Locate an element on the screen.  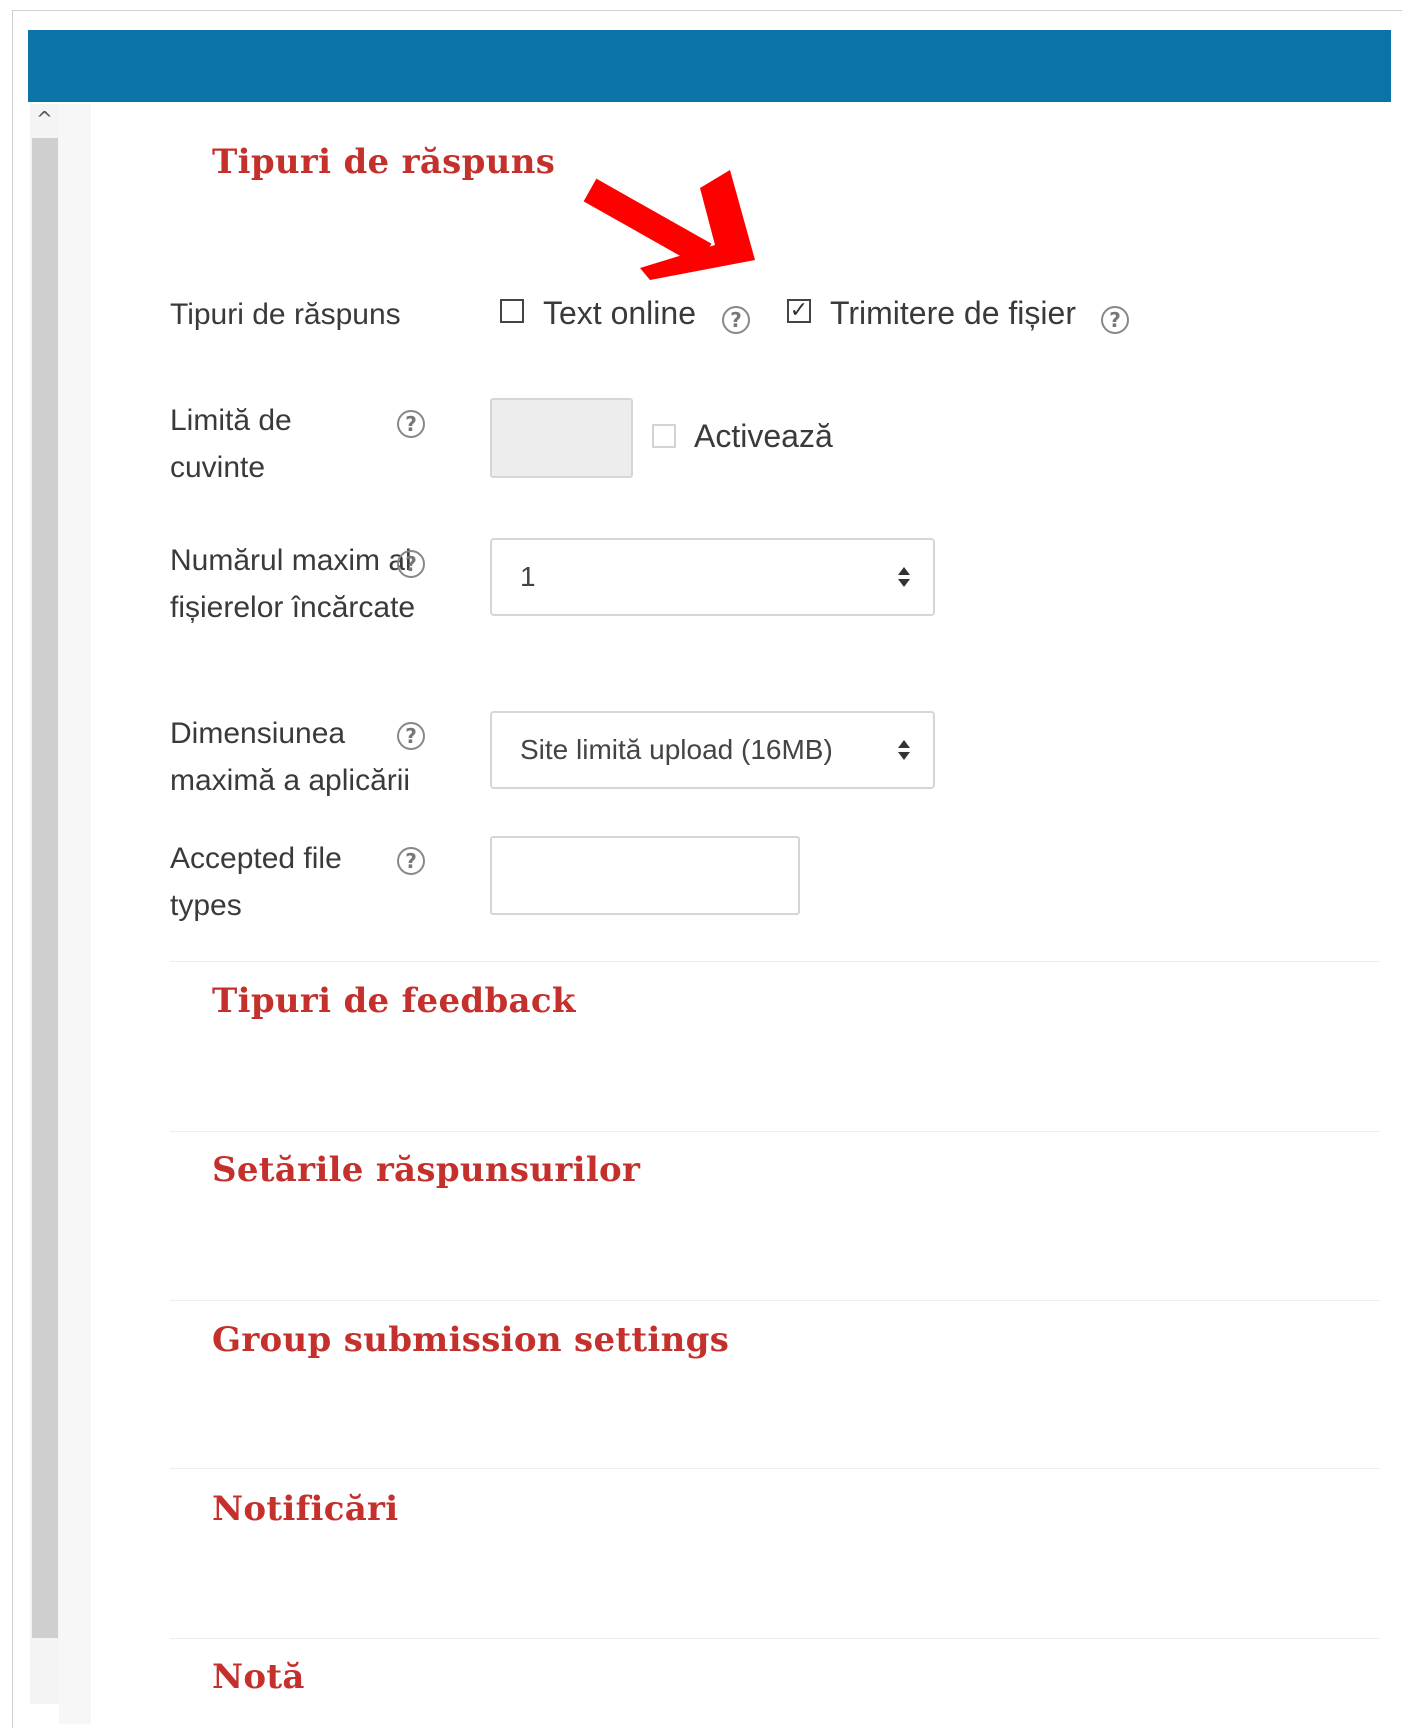
left-gutter is located at coordinates (75, 914).